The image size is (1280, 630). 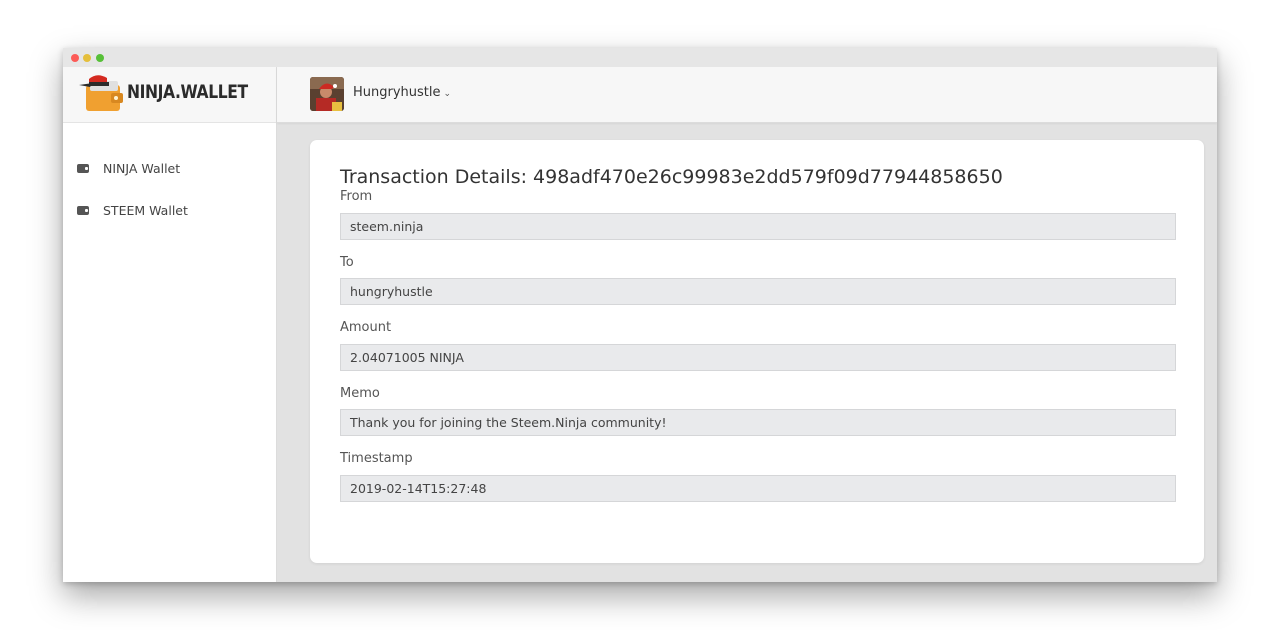 What do you see at coordinates (187, 92) in the screenshot?
I see `logo-text: NINJA.WALLET` at bounding box center [187, 92].